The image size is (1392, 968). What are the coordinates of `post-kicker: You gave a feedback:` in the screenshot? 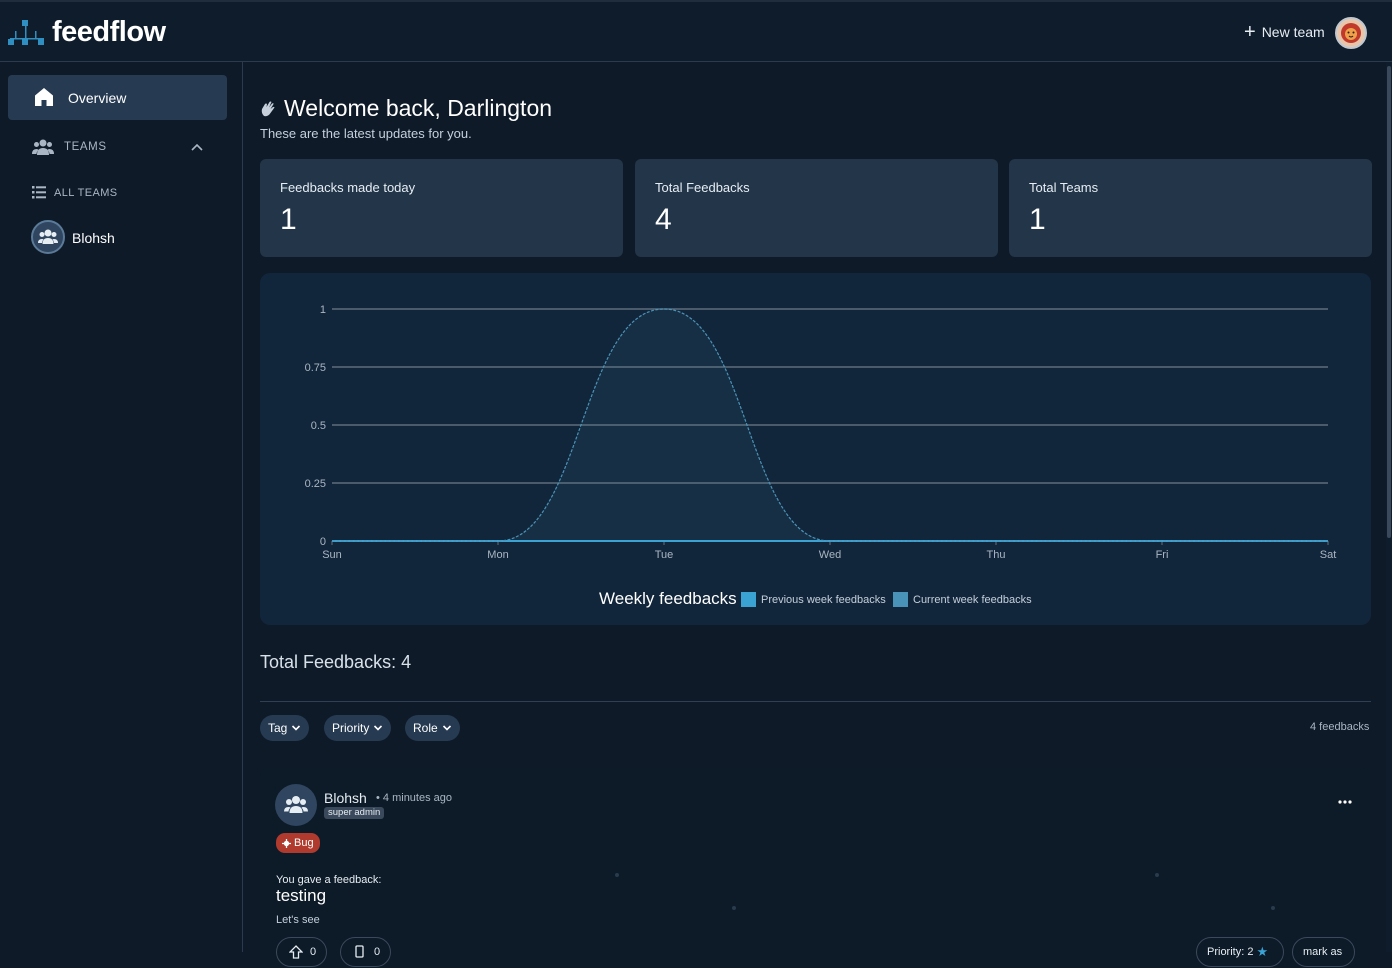 It's located at (328, 880).